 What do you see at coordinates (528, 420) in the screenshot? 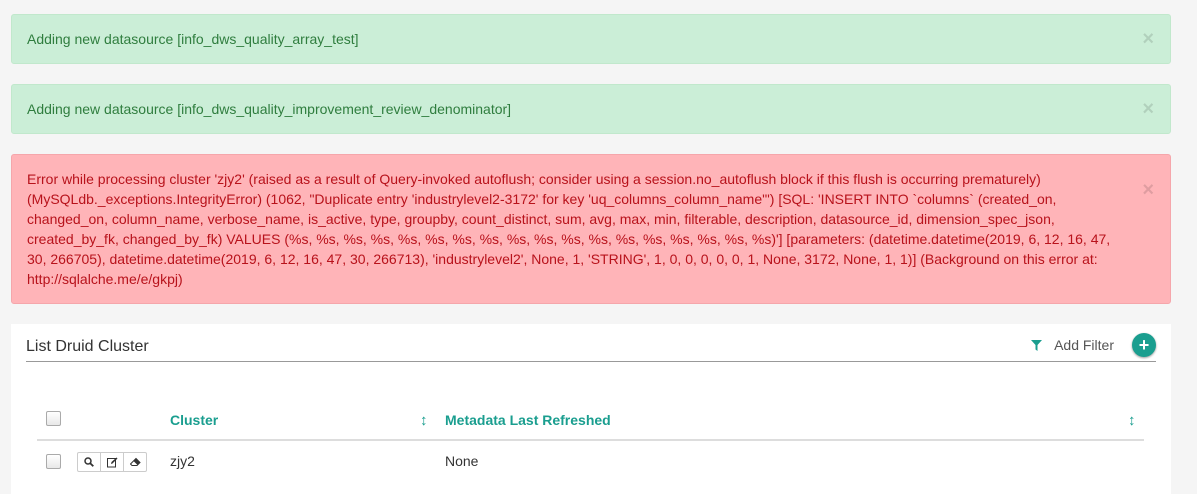
I see `column-header-metadata-last-refreshed: Metadata Last Refreshed` at bounding box center [528, 420].